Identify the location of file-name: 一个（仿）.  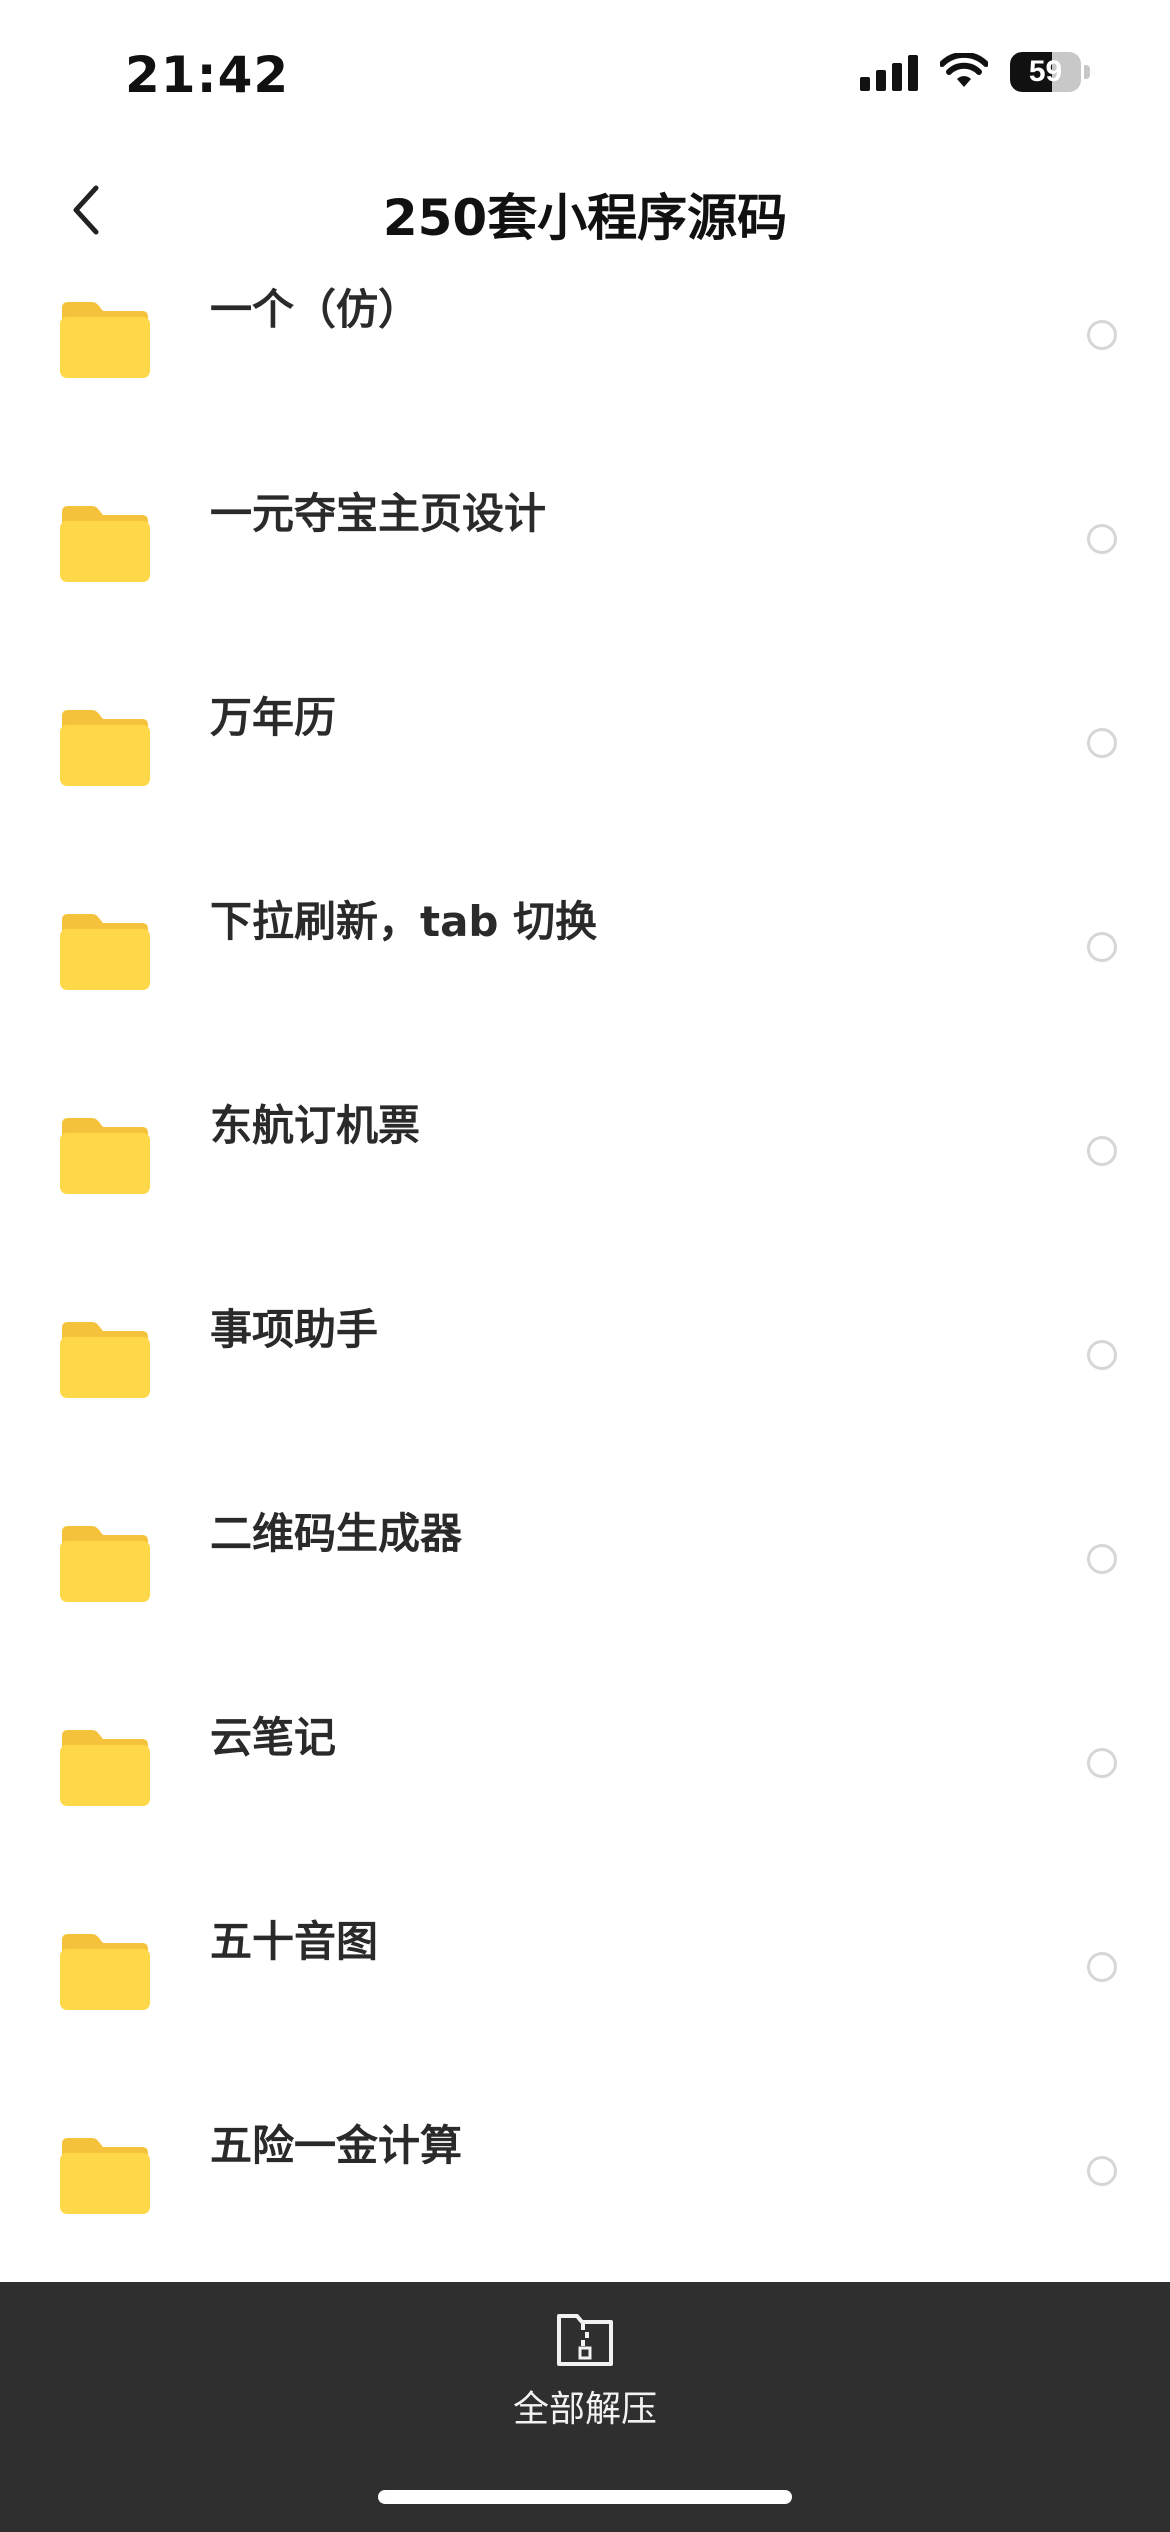
(315, 309).